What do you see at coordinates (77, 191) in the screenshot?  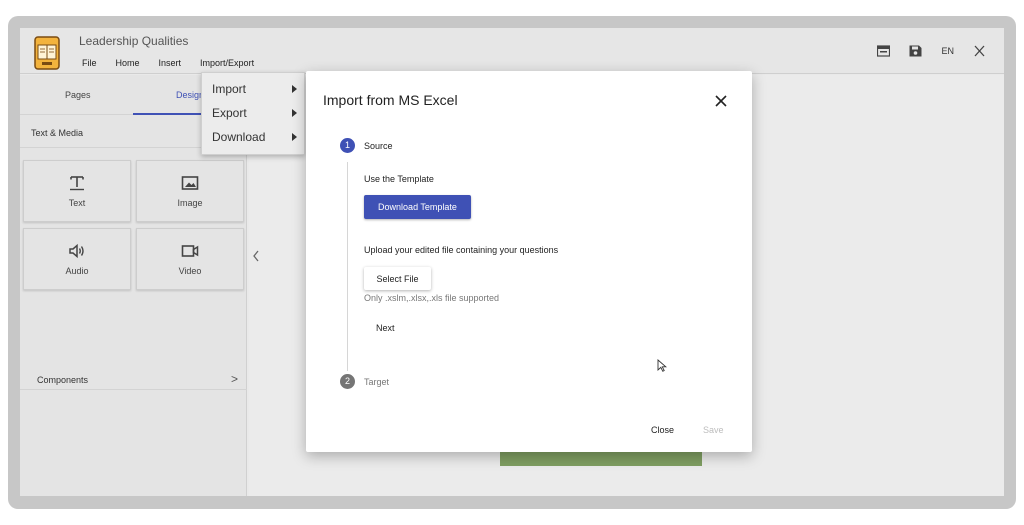 I see `tile-text: Text` at bounding box center [77, 191].